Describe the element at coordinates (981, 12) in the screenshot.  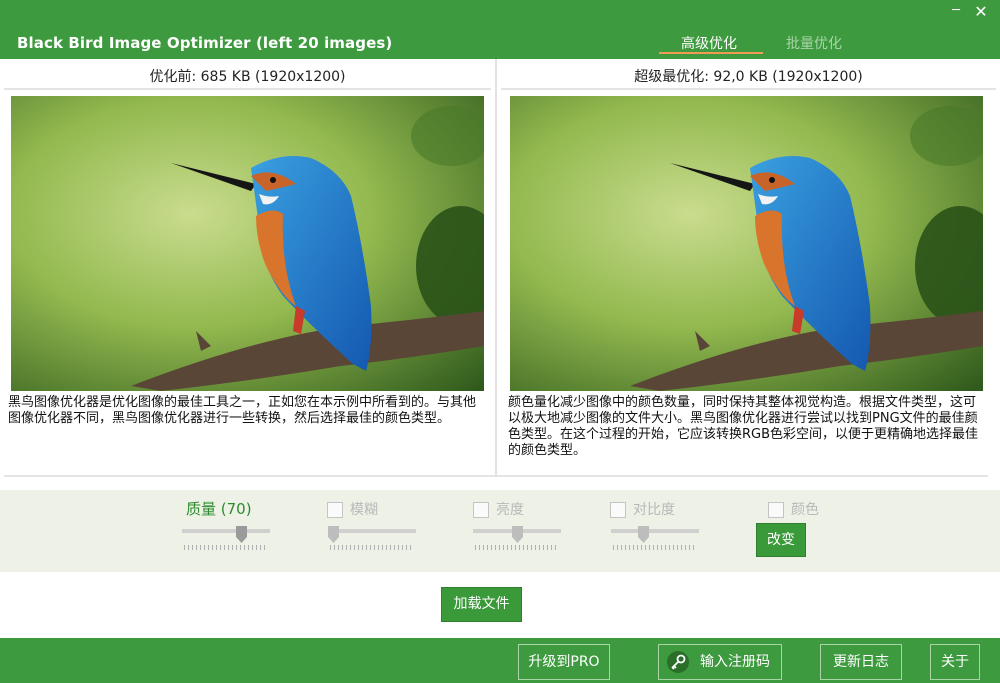
I see `close-icon: ✕` at that location.